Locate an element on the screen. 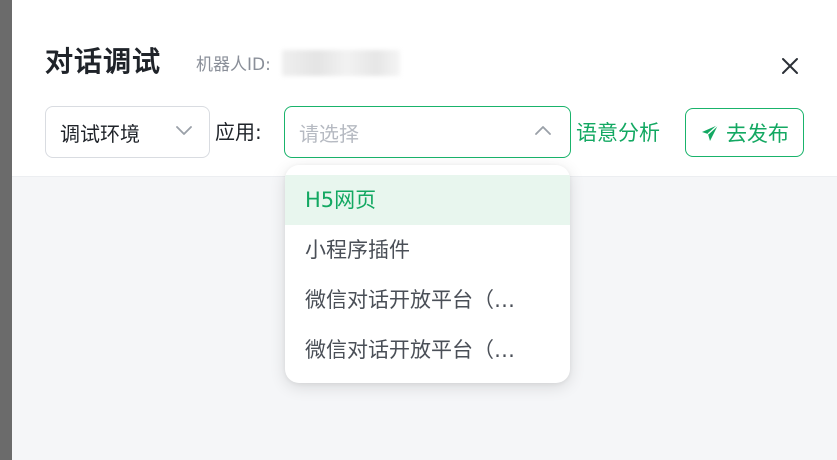  semantic-analysis-link: 语意分析 is located at coordinates (618, 133).